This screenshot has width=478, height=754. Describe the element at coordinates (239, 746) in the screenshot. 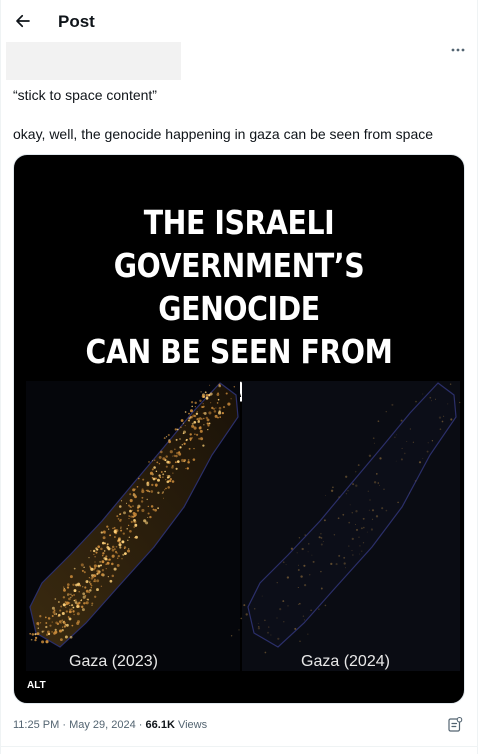

I see `bottom-divider` at that location.